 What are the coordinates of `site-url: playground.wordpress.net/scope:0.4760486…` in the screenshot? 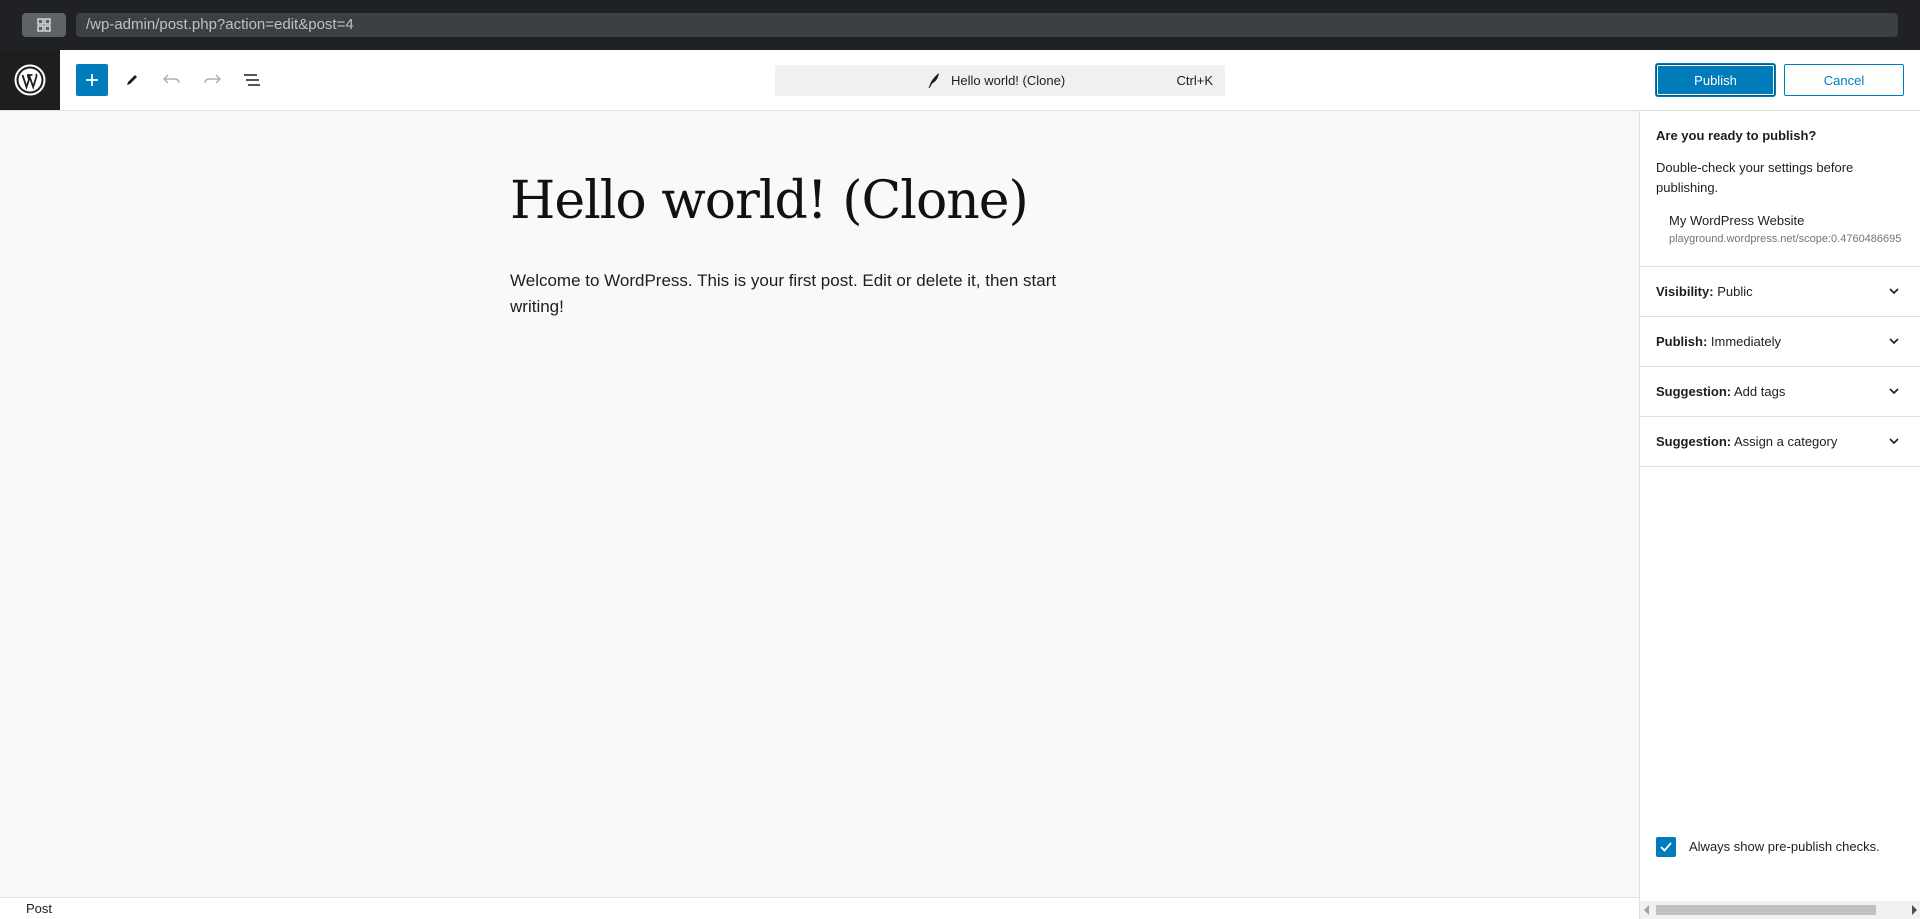 It's located at (1785, 239).